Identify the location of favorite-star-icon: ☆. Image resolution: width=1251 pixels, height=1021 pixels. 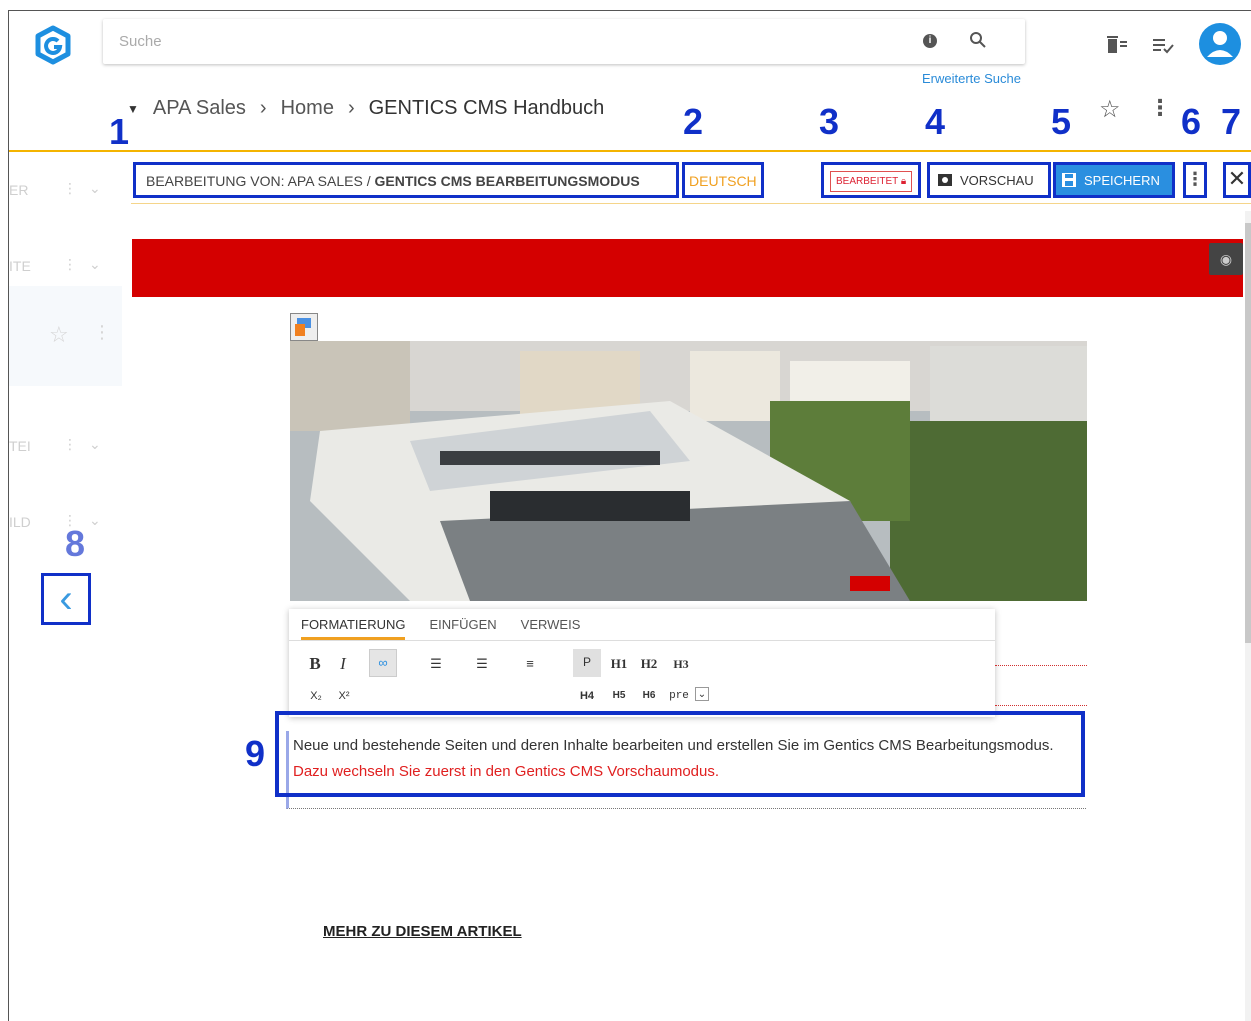
(1110, 109).